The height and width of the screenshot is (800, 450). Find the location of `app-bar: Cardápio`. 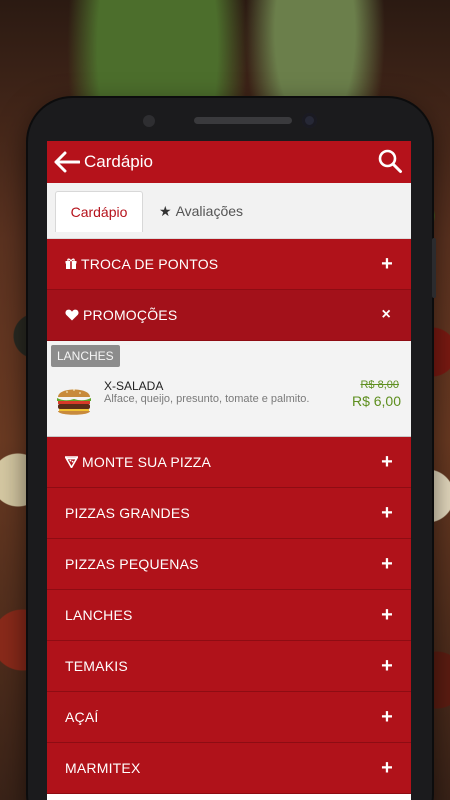

app-bar: Cardápio is located at coordinates (229, 162).